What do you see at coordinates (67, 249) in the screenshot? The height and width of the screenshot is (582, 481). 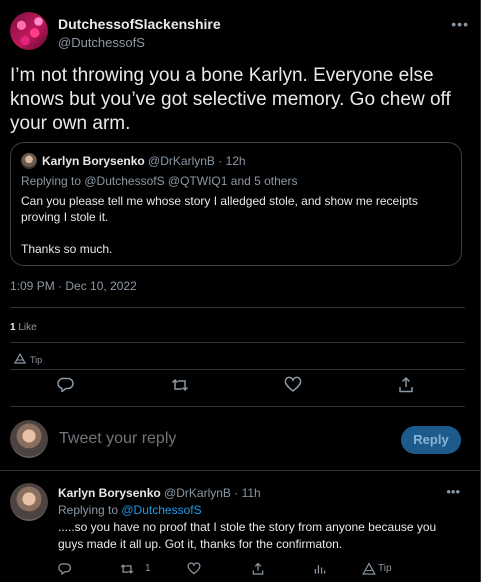 I see `quote-body-paragraph: Thanks so much.` at bounding box center [67, 249].